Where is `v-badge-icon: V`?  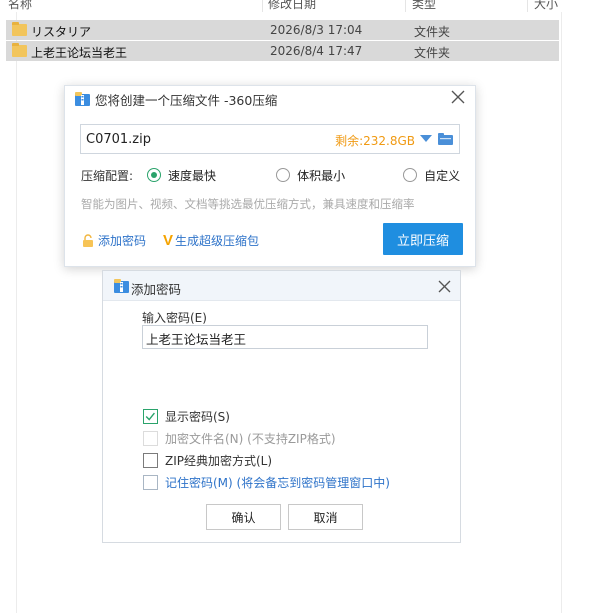 v-badge-icon: V is located at coordinates (168, 240).